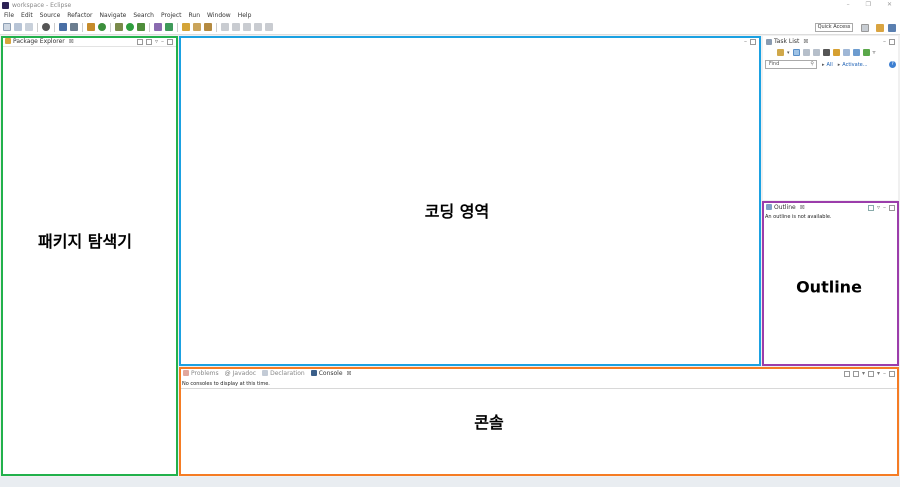 Image resolution: width=900 pixels, height=487 pixels. I want to click on task-repositories-icon, so click(866, 52).